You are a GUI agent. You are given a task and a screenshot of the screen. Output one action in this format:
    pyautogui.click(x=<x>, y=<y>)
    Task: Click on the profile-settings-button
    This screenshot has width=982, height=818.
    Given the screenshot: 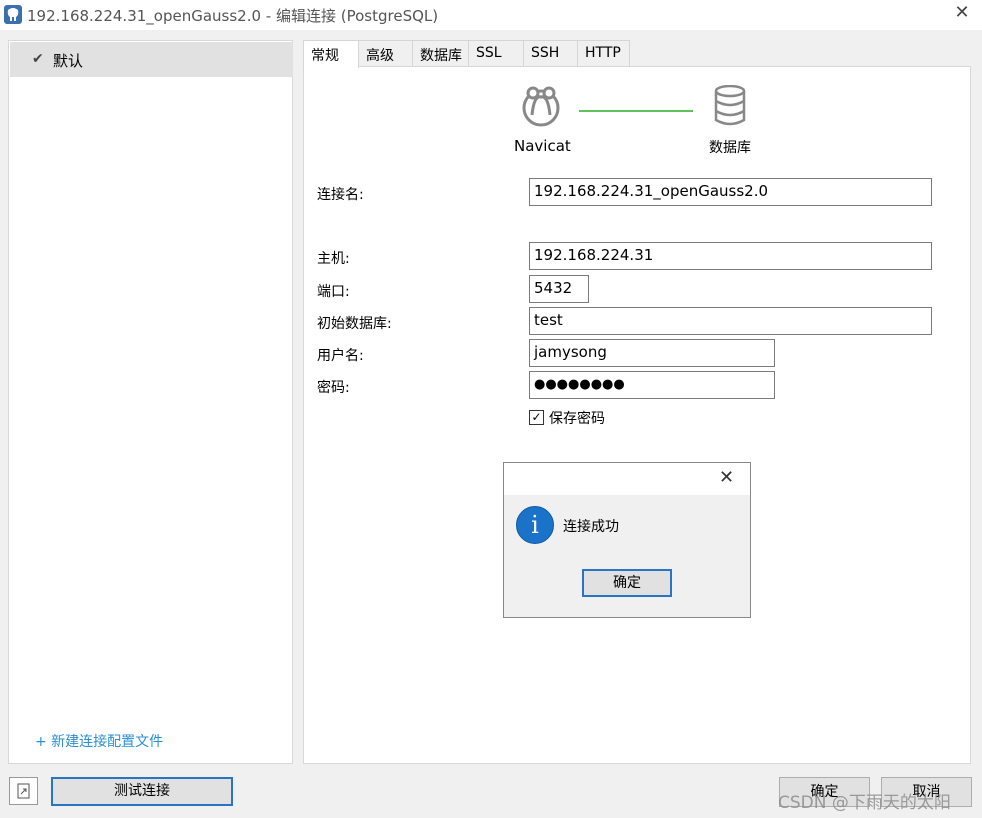 What is the action you would take?
    pyautogui.click(x=23, y=791)
    